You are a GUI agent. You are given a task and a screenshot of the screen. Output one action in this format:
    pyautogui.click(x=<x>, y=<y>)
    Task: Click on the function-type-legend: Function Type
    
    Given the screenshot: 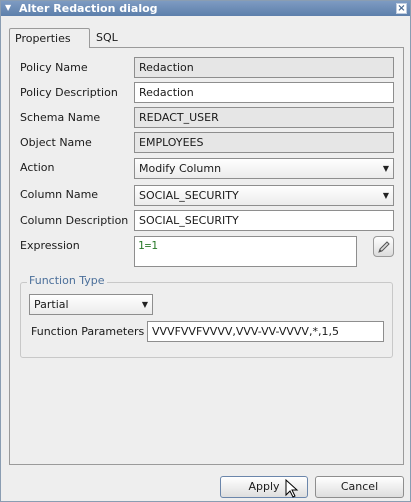 What is the action you would take?
    pyautogui.click(x=67, y=281)
    